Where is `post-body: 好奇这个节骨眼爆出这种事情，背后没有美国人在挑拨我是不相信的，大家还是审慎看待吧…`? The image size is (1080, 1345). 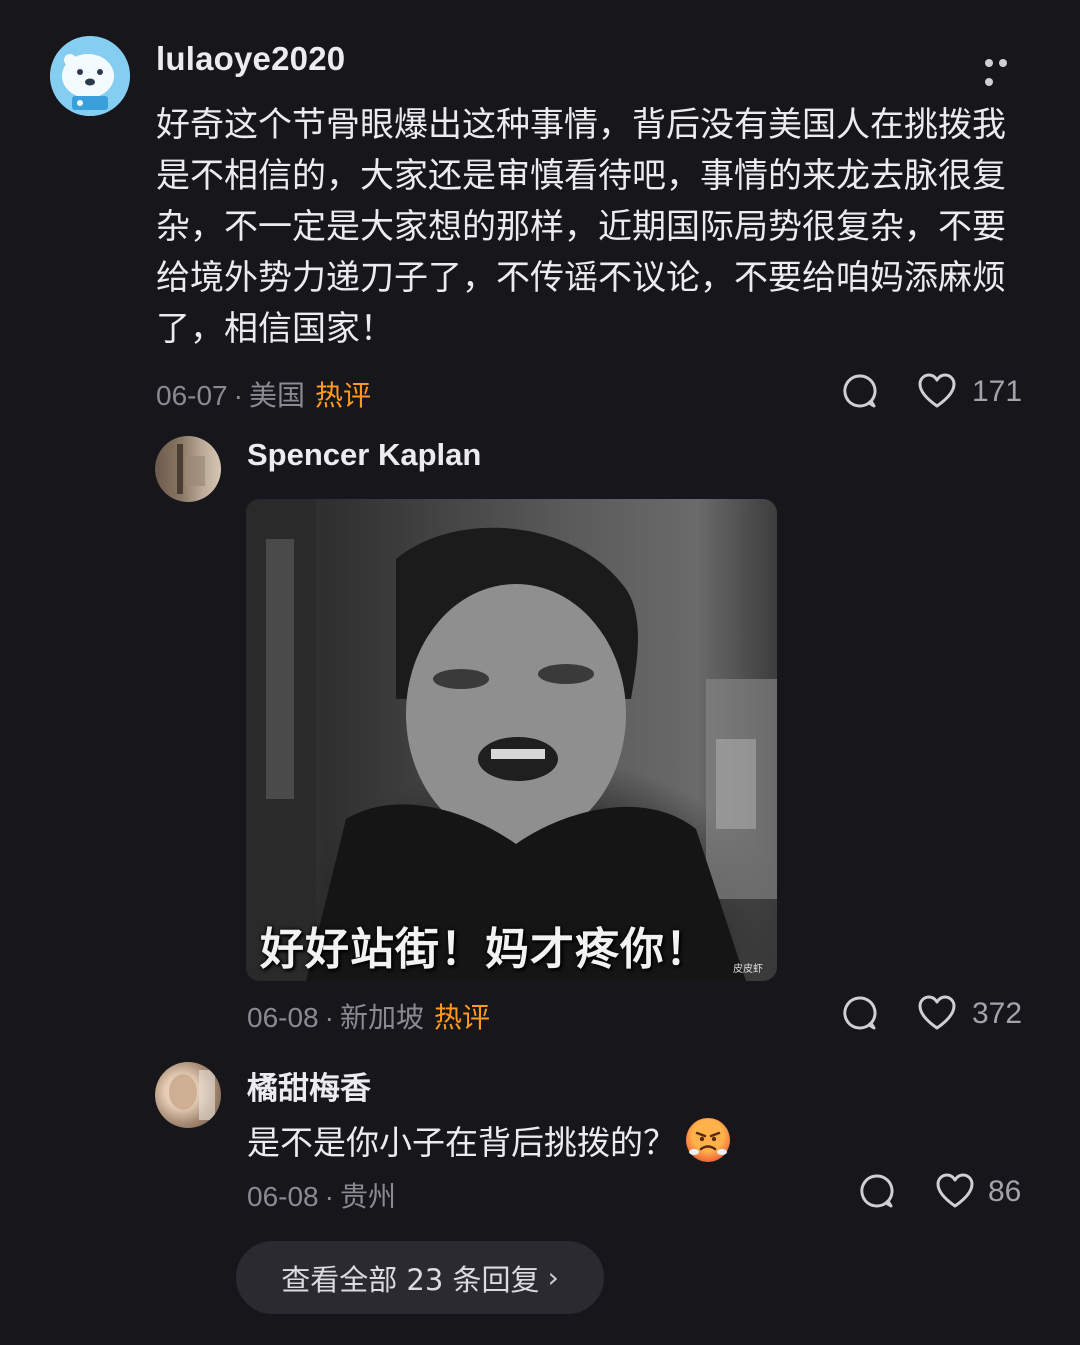 post-body: 好奇这个节骨眼爆出这种事情，背后没有美国人在挑拨我是不相信的，大家还是审慎看待吧… is located at coordinates (581, 227).